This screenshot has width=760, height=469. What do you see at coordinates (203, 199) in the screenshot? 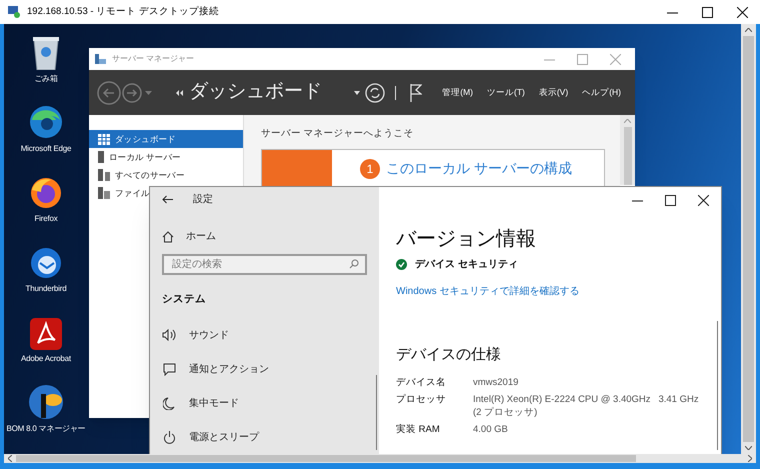
I see `settings-title: 設定` at bounding box center [203, 199].